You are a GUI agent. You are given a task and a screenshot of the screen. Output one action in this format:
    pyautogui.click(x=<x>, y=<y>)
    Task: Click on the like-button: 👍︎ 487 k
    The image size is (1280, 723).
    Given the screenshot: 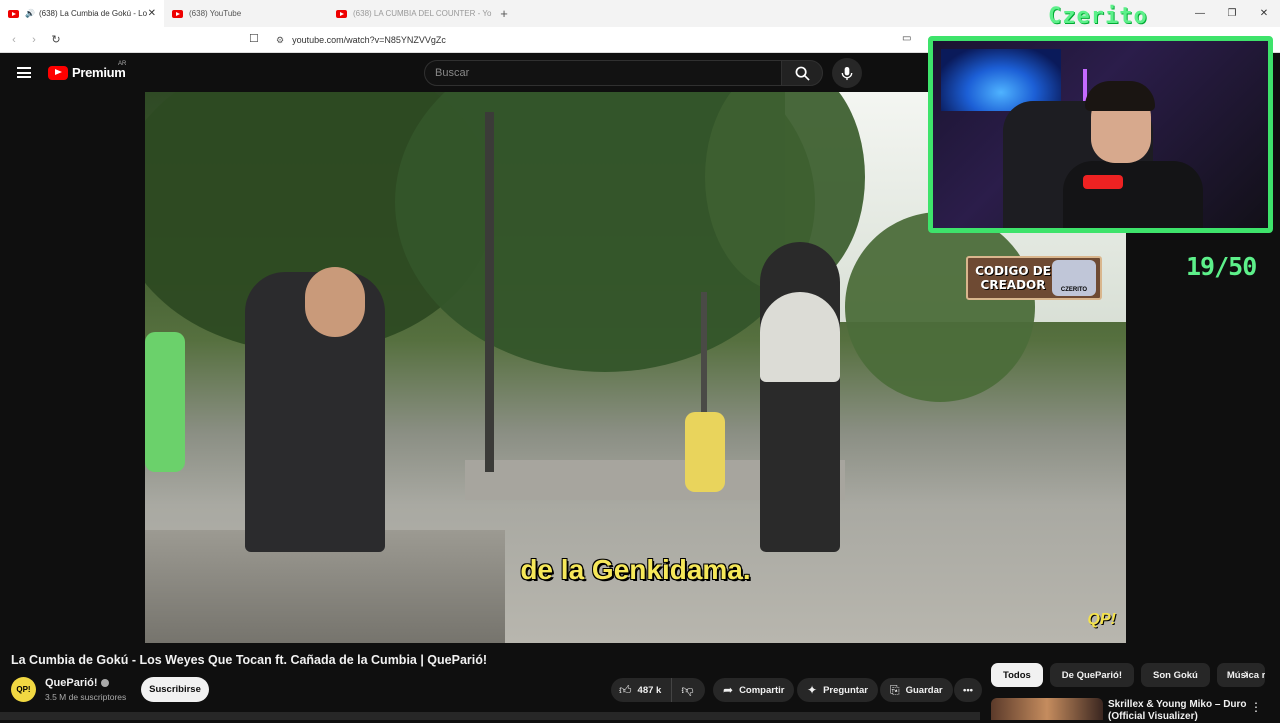 What is the action you would take?
    pyautogui.click(x=642, y=690)
    